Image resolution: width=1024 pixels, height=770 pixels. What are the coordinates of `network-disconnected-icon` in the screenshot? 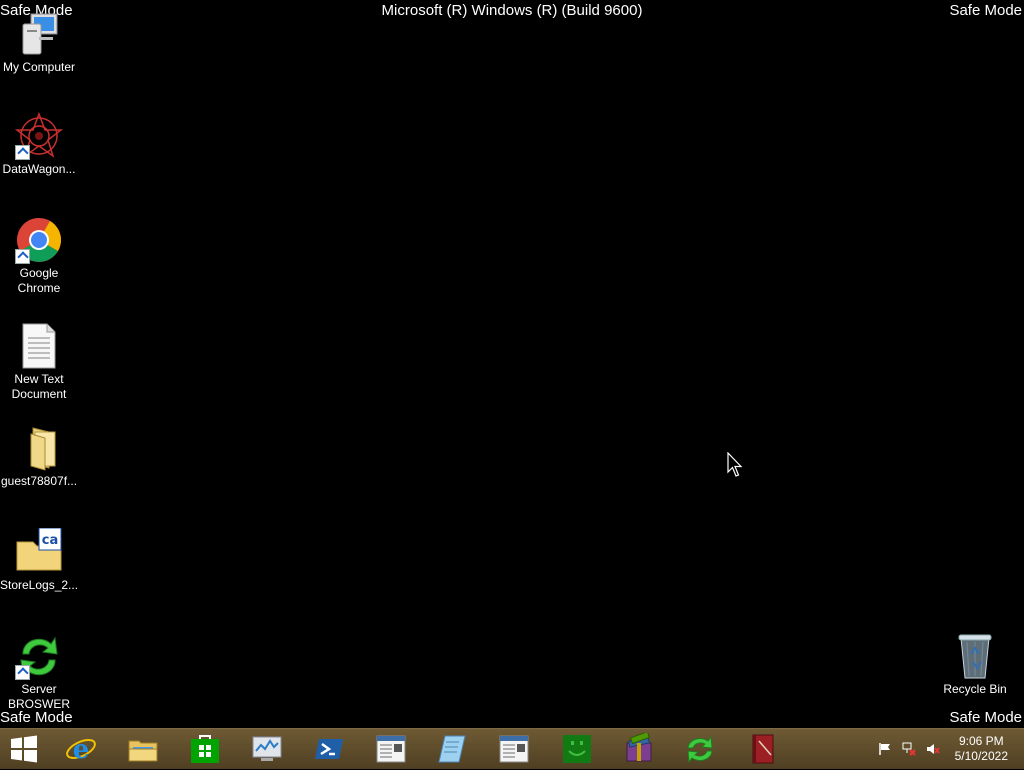 It's located at (909, 749).